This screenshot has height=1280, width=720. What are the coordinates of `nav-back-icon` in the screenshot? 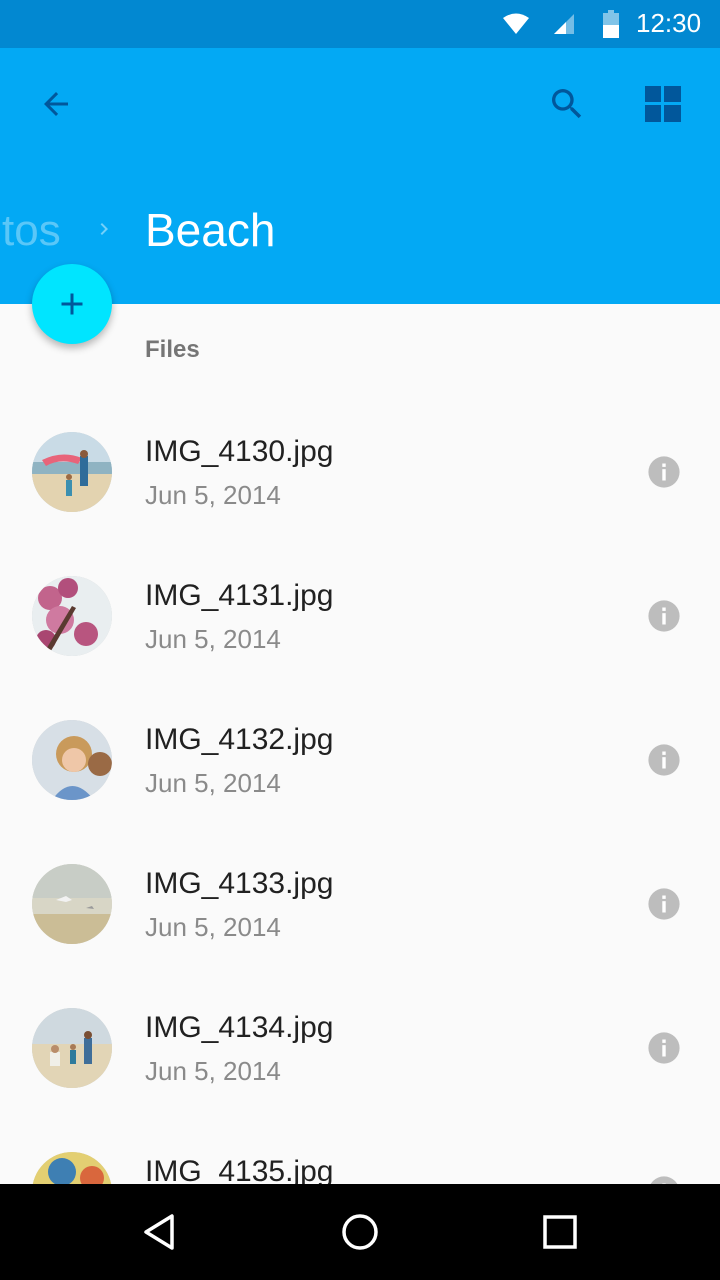 It's located at (159, 1232).